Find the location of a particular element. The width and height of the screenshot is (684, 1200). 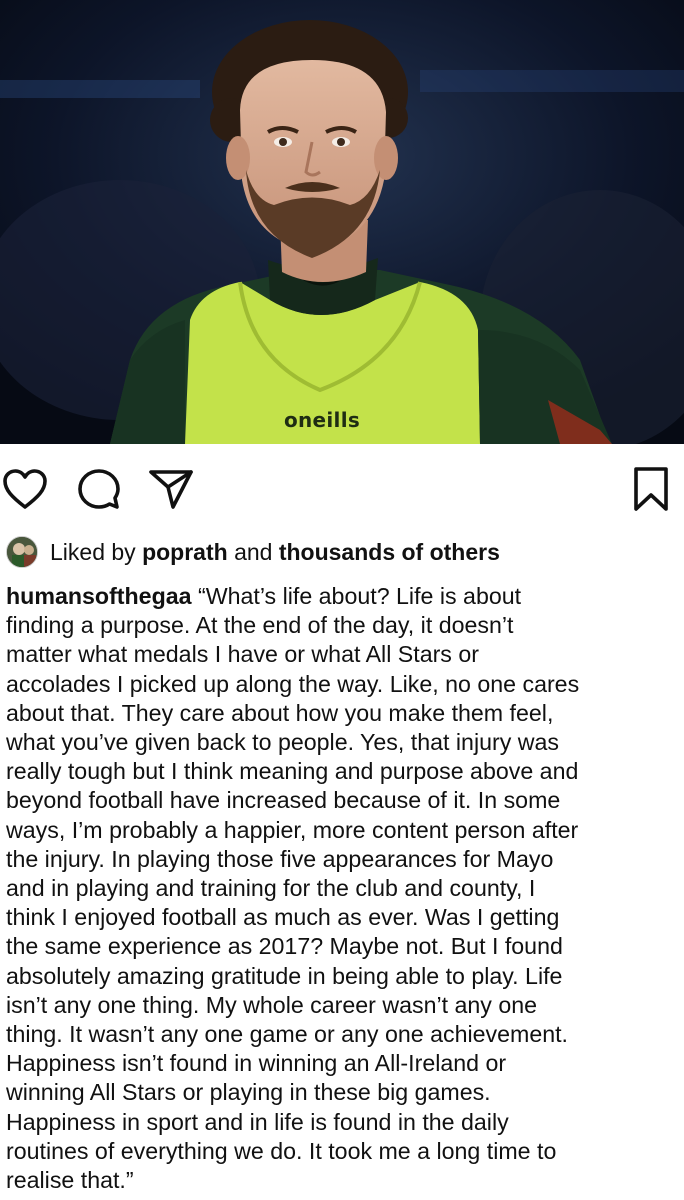

likes-prefix: Liked by is located at coordinates (93, 551).